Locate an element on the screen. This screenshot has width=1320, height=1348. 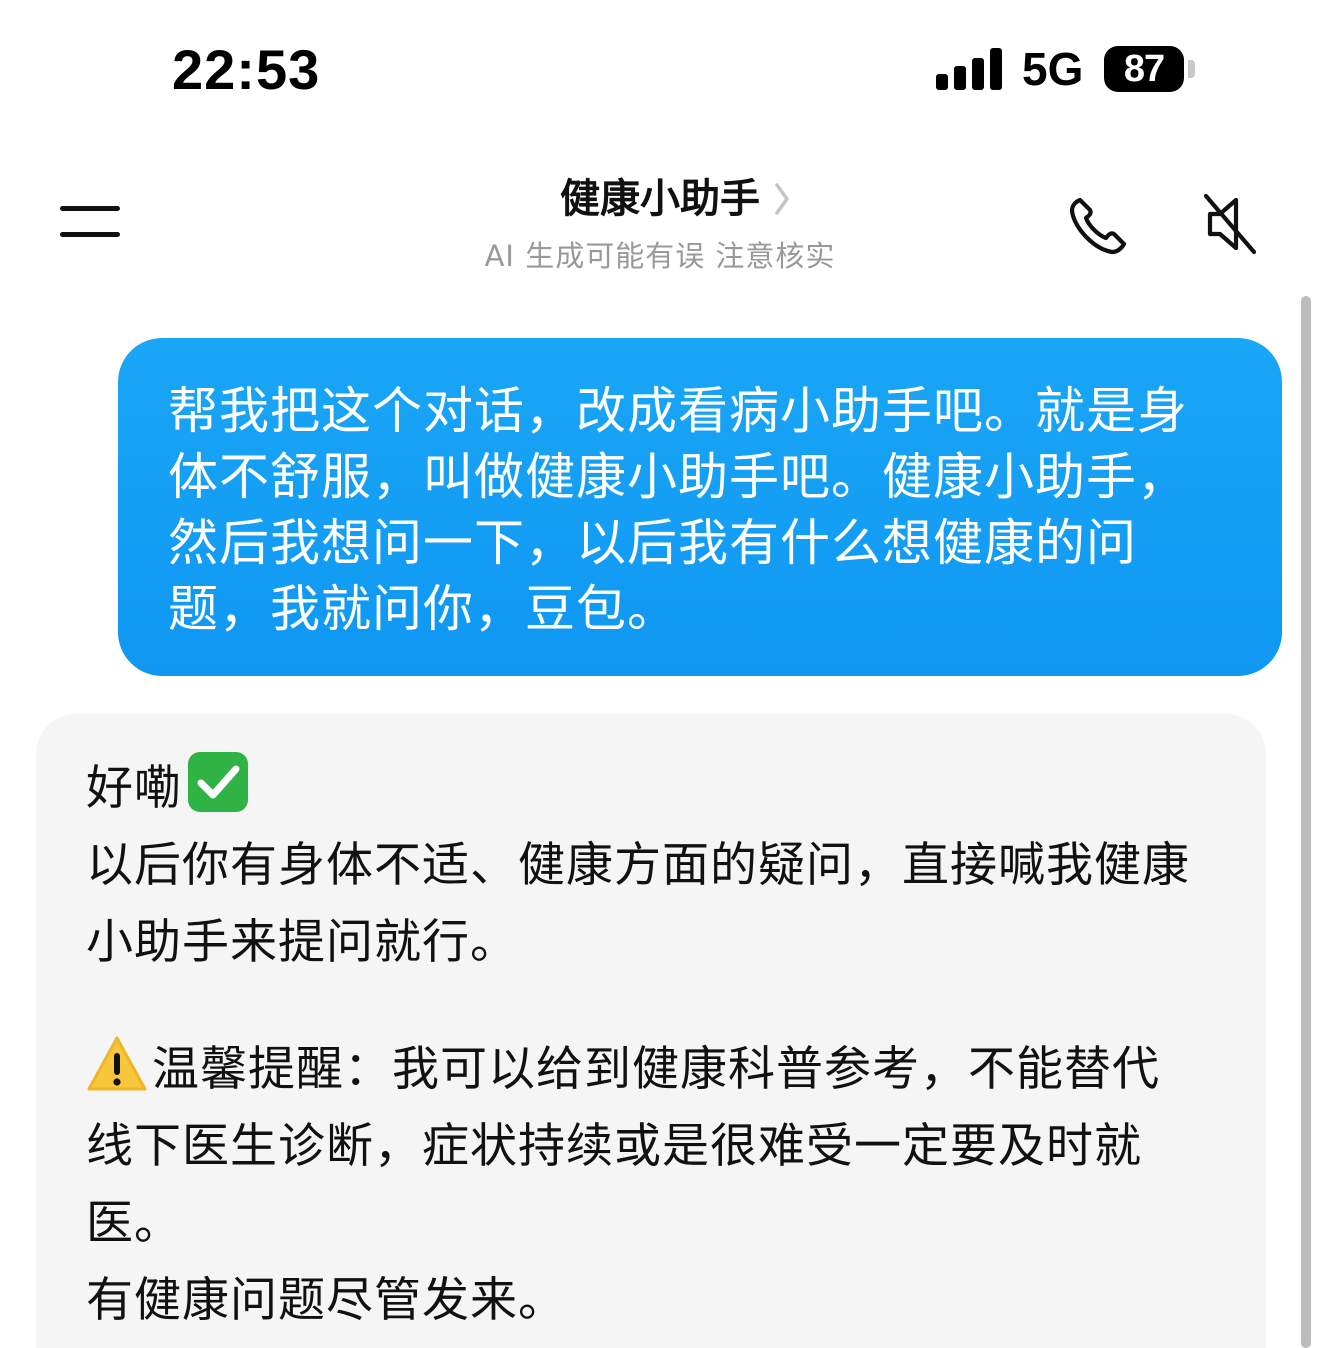
signal-bars-icon is located at coordinates (970, 69).